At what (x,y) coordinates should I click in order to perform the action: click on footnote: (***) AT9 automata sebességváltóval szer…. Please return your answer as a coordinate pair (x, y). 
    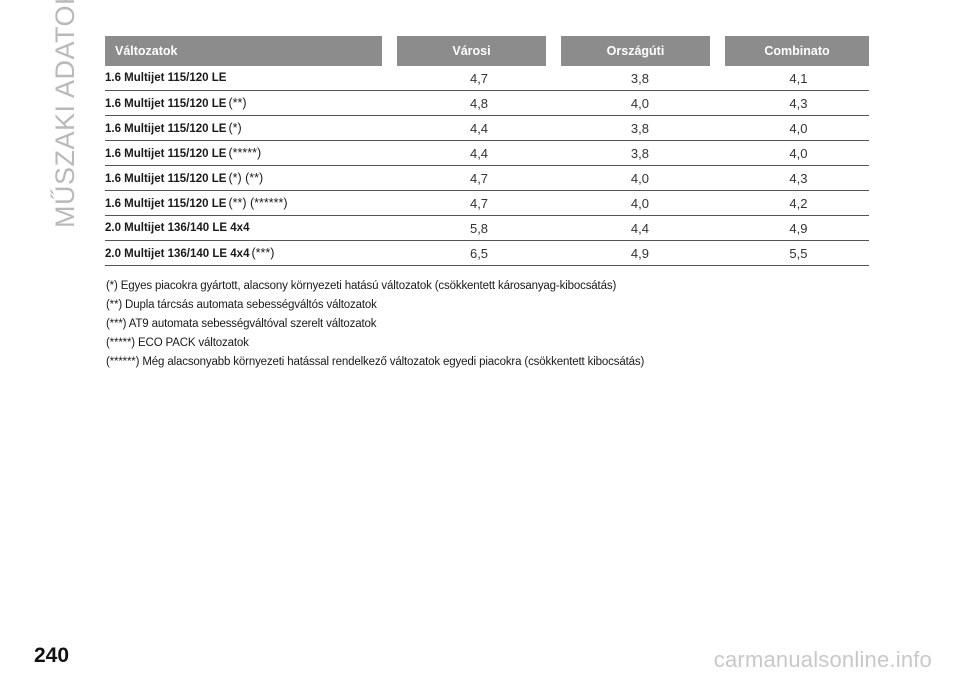
    Looking at the image, I should click on (241, 324).